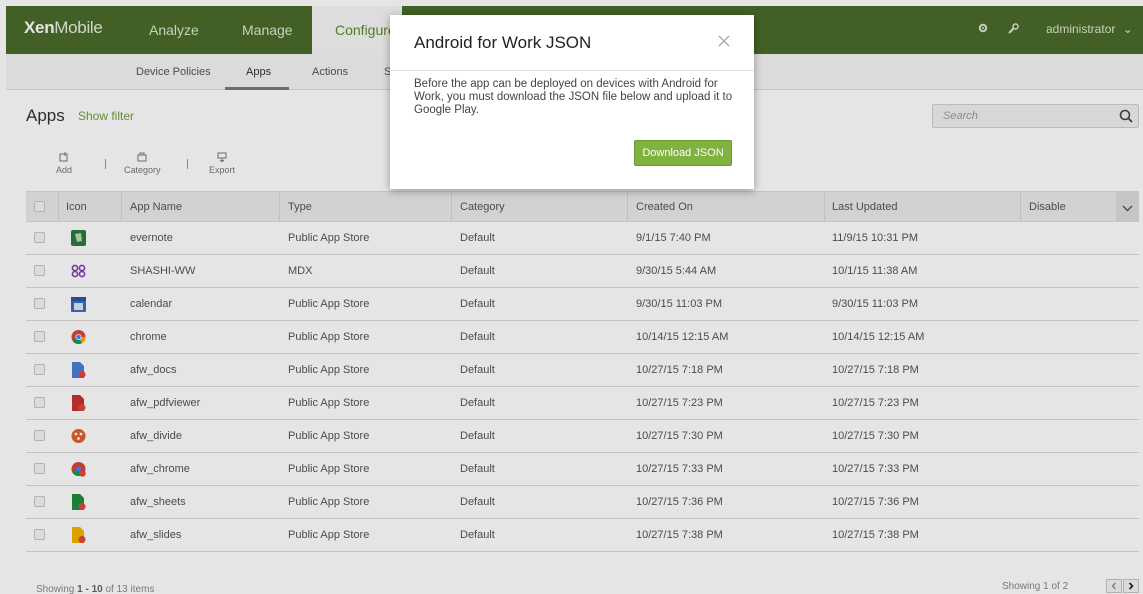  I want to click on download-json-button: Download JSON, so click(683, 153).